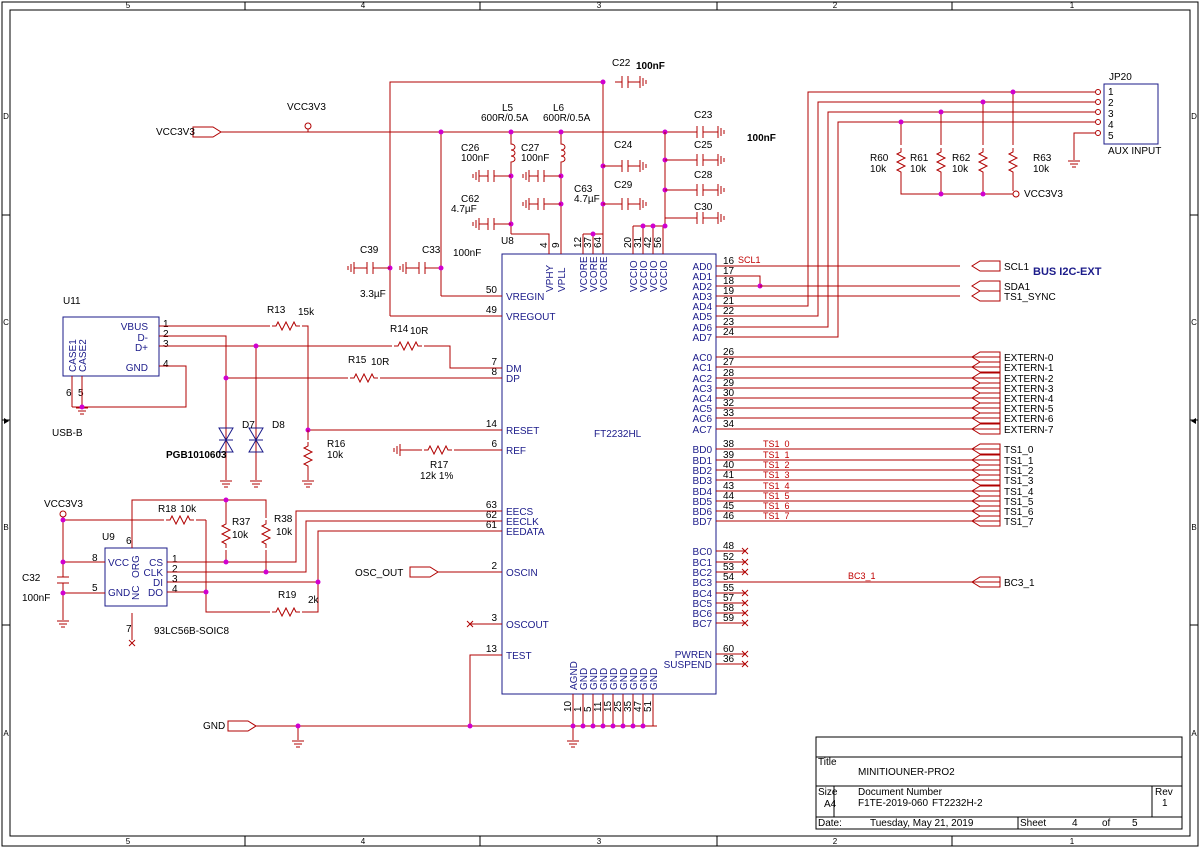  Describe the element at coordinates (1111, 136) in the screenshot. I see `jp20-pin: 5` at that location.